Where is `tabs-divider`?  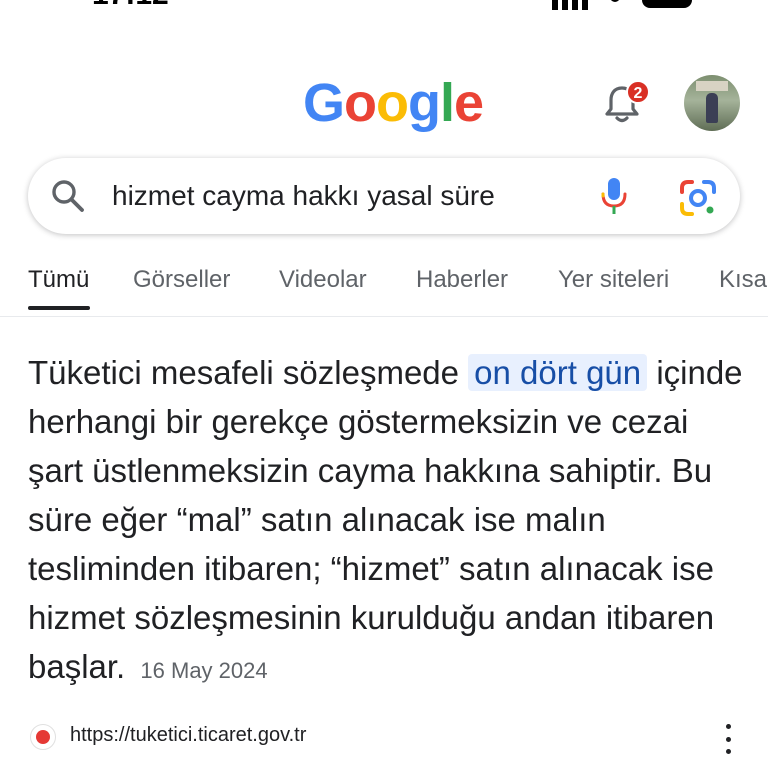
tabs-divider is located at coordinates (384, 316).